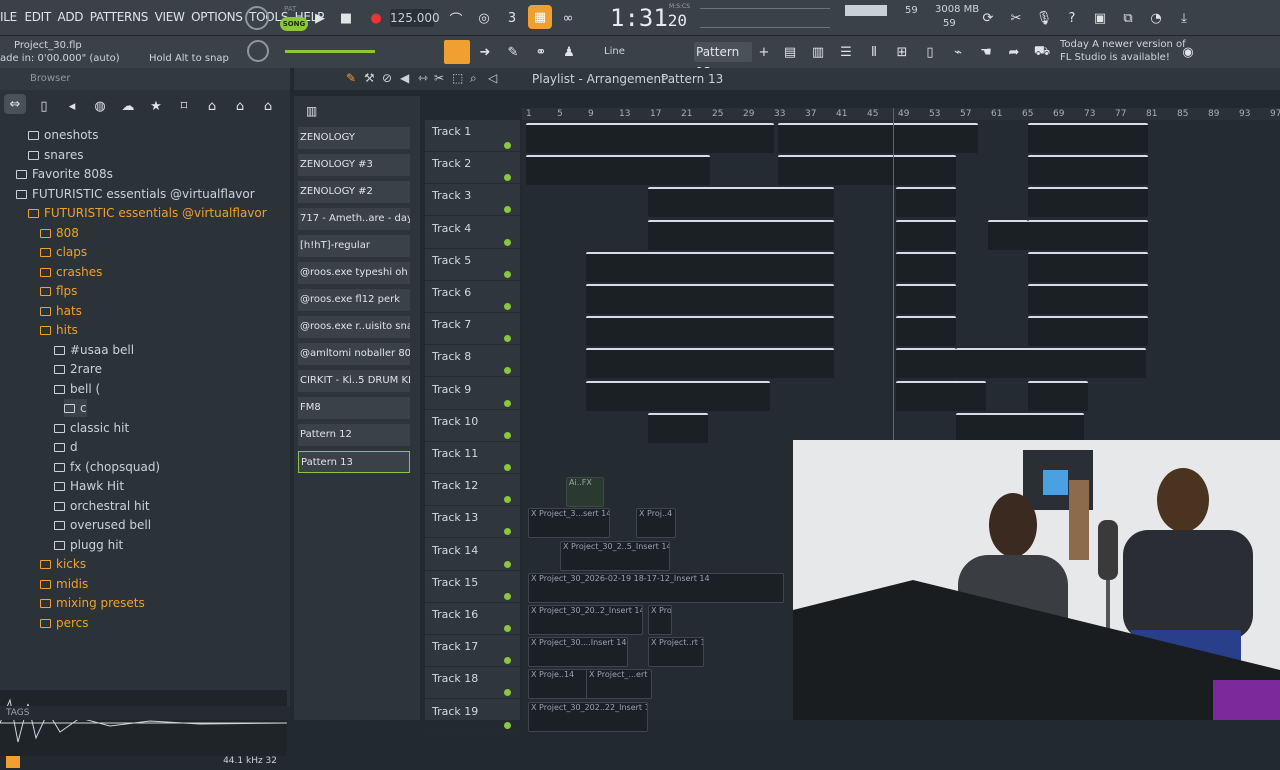  I want to click on export-icon: ➦, so click(1014, 52).